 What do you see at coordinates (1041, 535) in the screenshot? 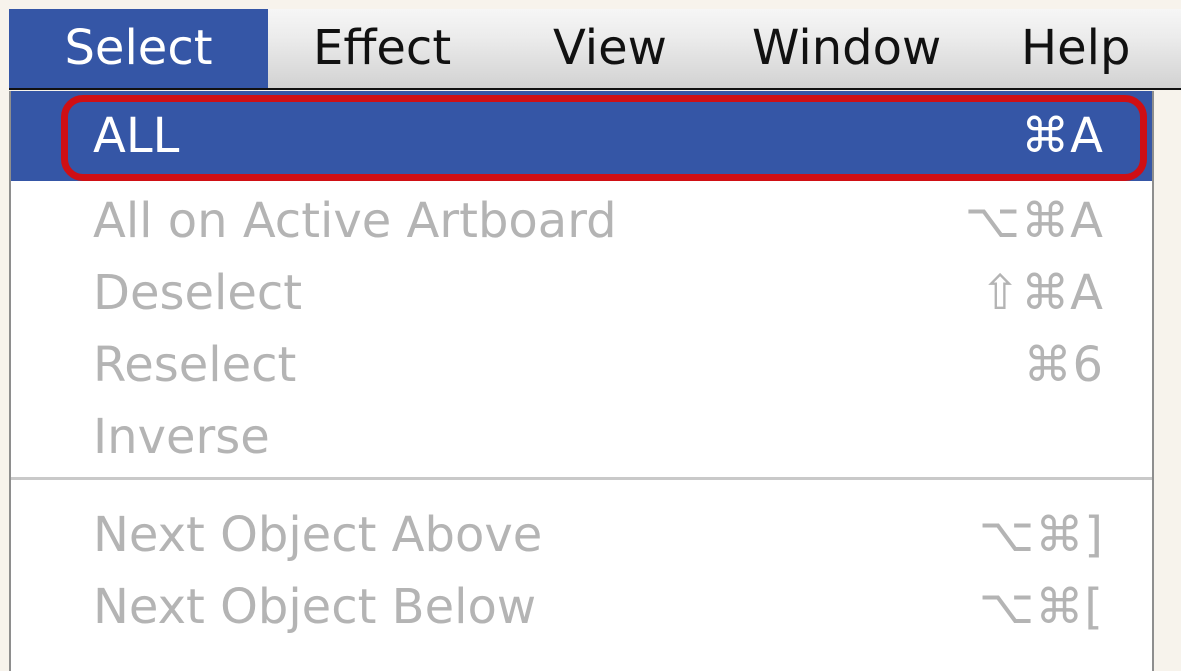
I see `menu-item-shortcut: ⌥⌘]` at bounding box center [1041, 535].